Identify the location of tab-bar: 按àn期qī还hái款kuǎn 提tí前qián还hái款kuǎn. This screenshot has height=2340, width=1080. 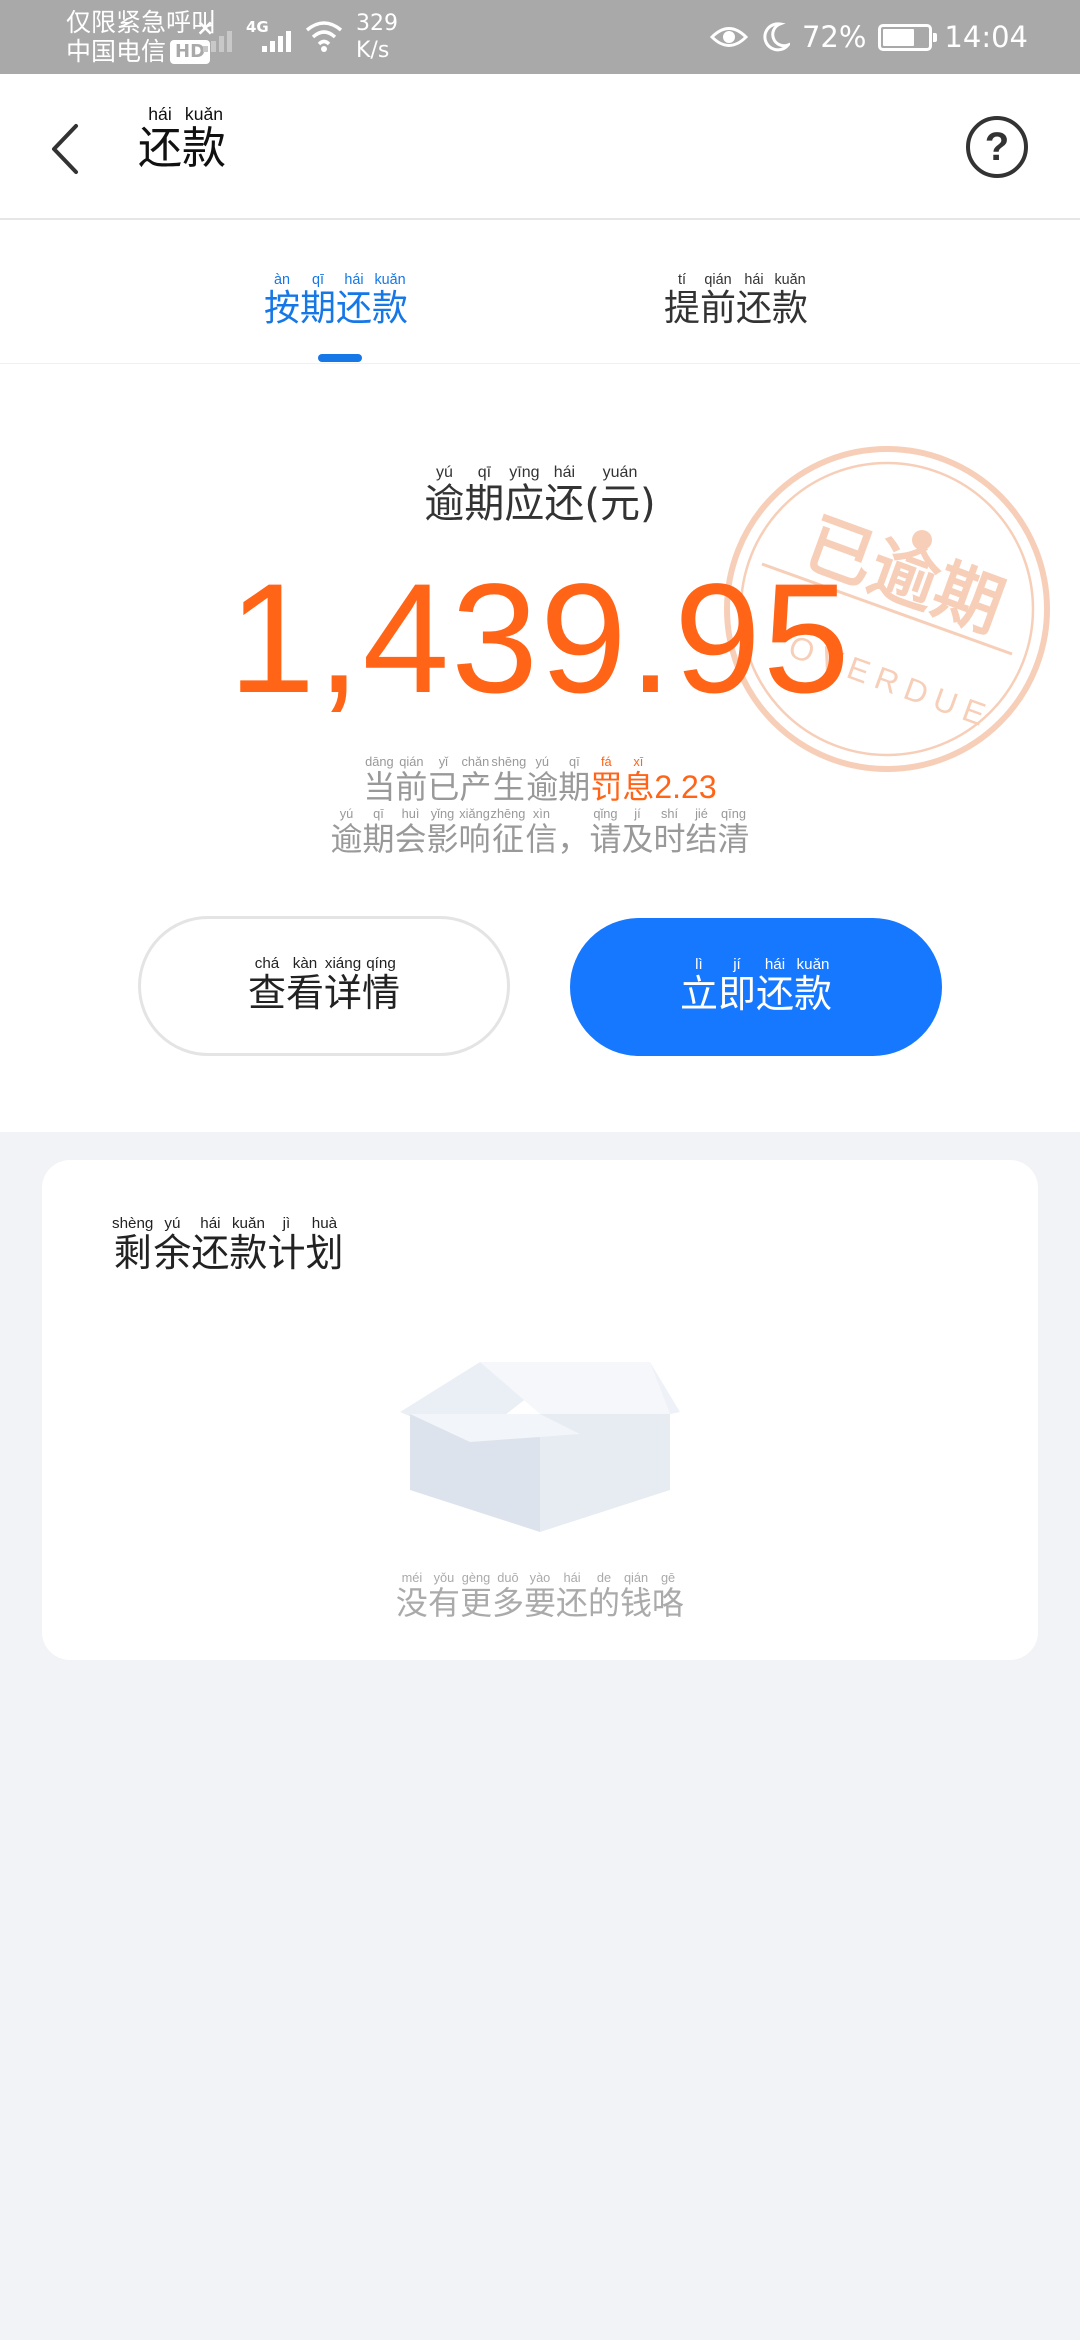
(540, 292).